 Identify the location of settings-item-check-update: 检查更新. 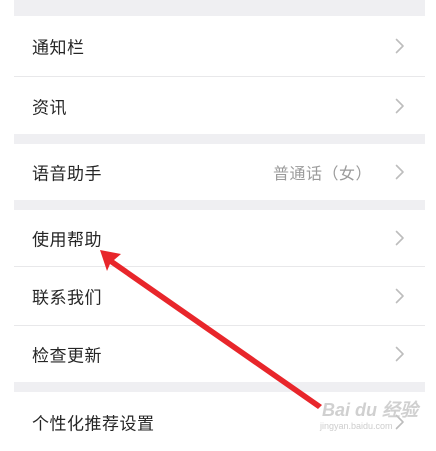
(219, 354).